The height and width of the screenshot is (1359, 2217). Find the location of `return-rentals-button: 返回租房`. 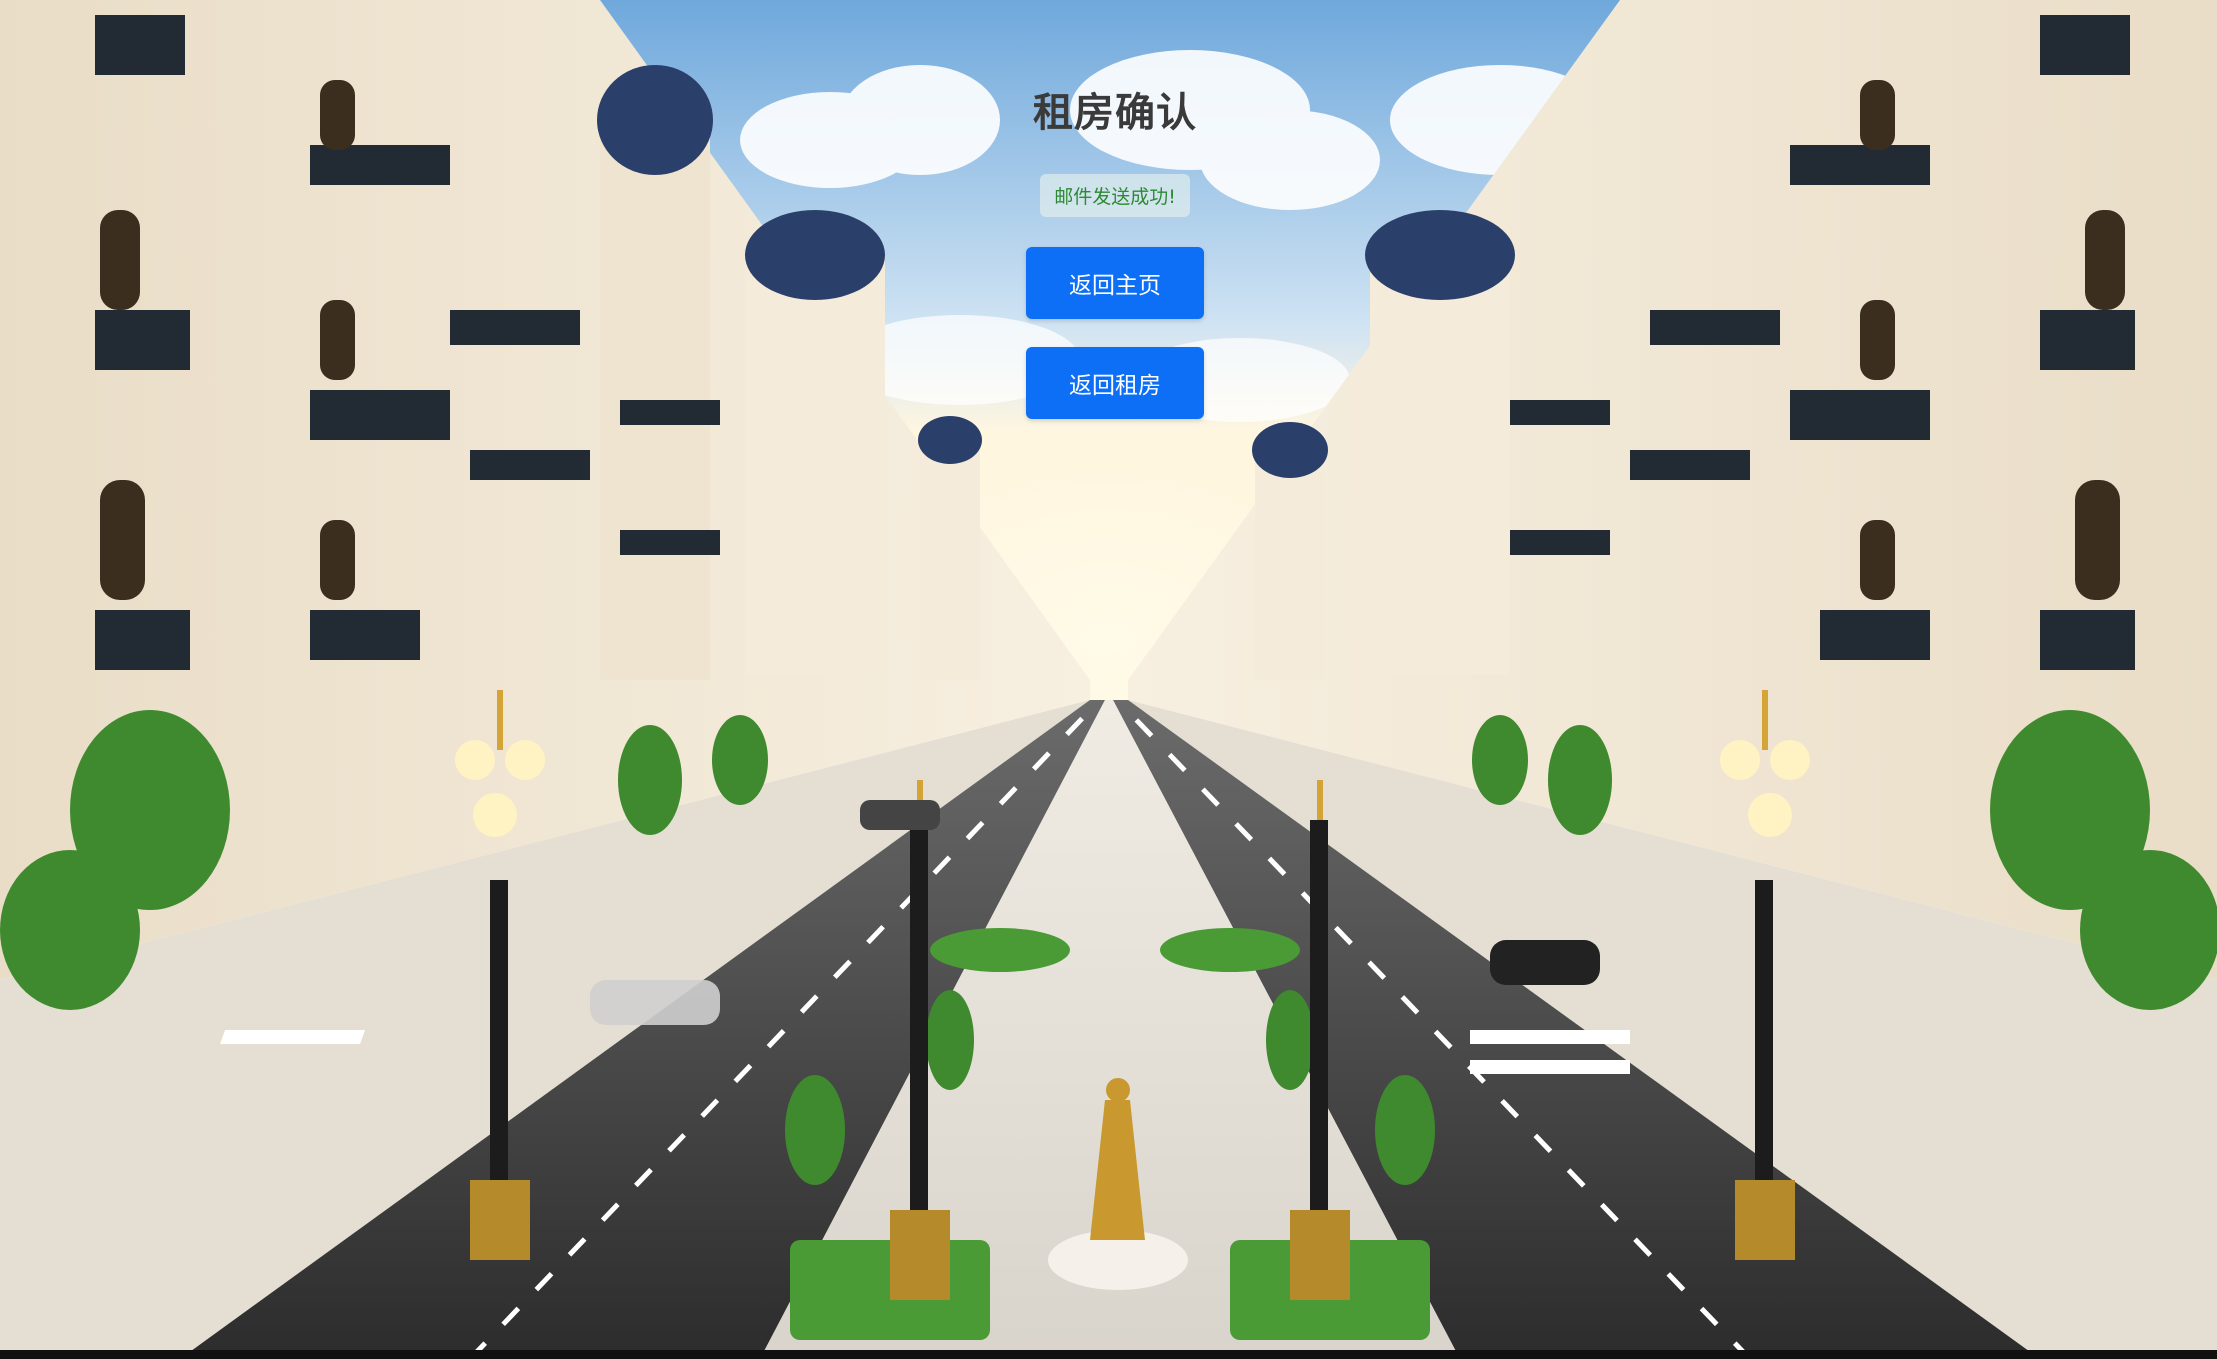

return-rentals-button: 返回租房 is located at coordinates (1115, 383).